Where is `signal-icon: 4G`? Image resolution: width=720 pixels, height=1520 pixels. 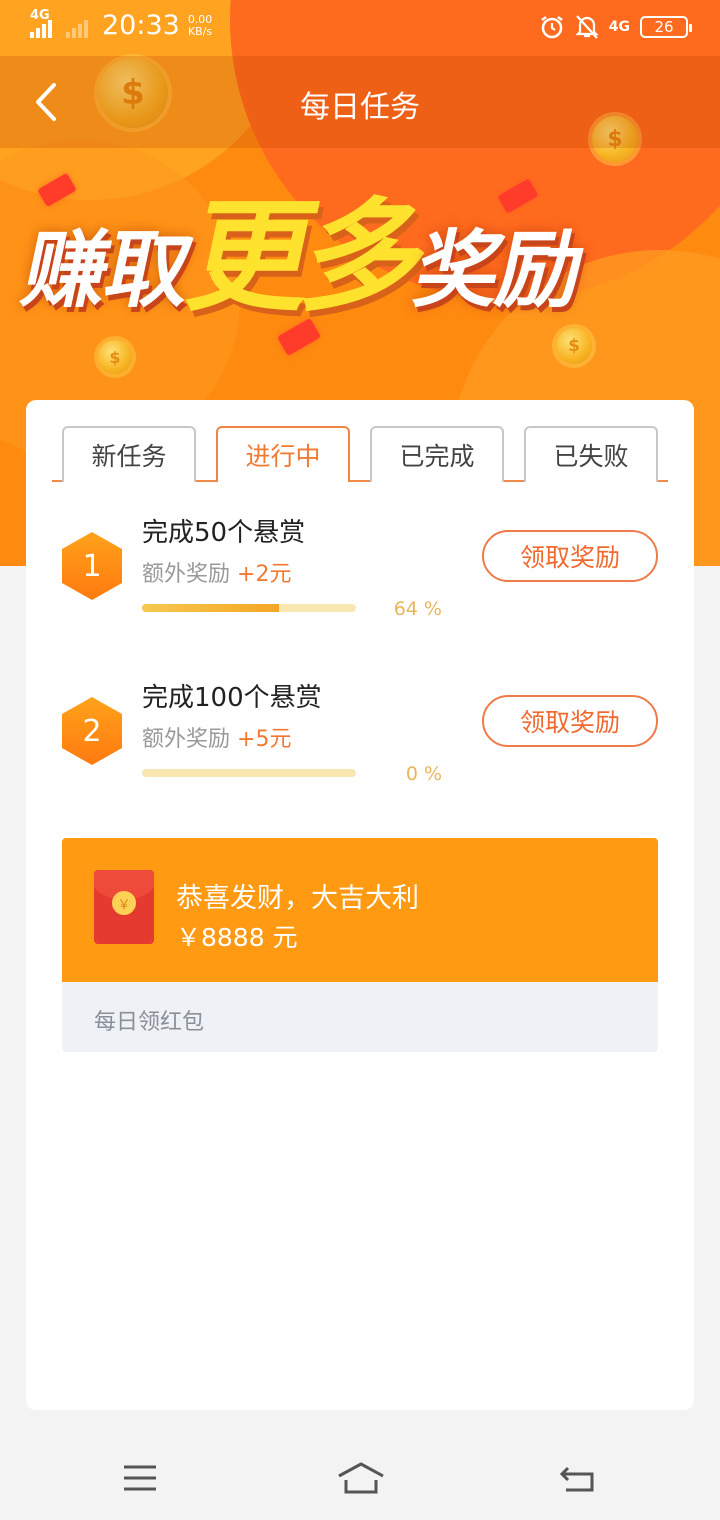 signal-icon: 4G is located at coordinates (41, 23).